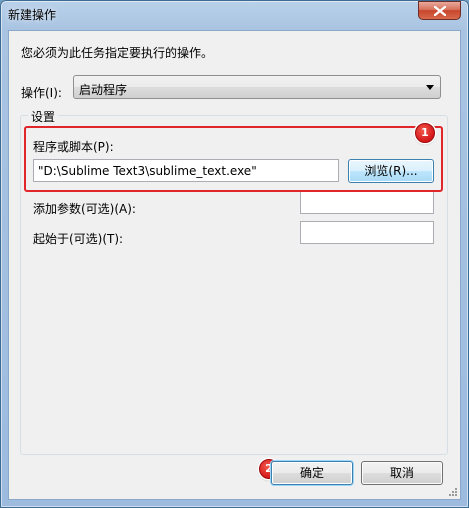  I want to click on annotation-highlight-box, so click(233, 159).